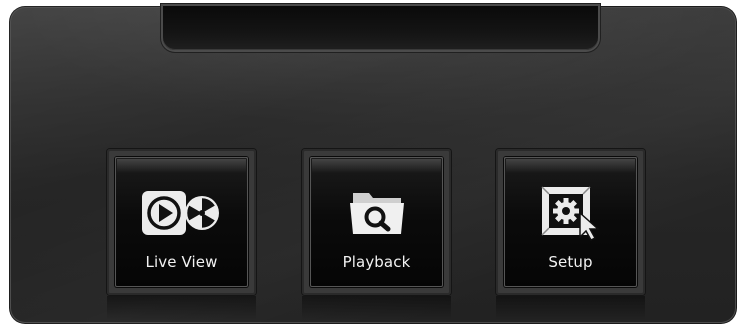 The width and height of the screenshot is (739, 327). Describe the element at coordinates (181, 308) in the screenshot. I see `live-view-reflection` at that location.